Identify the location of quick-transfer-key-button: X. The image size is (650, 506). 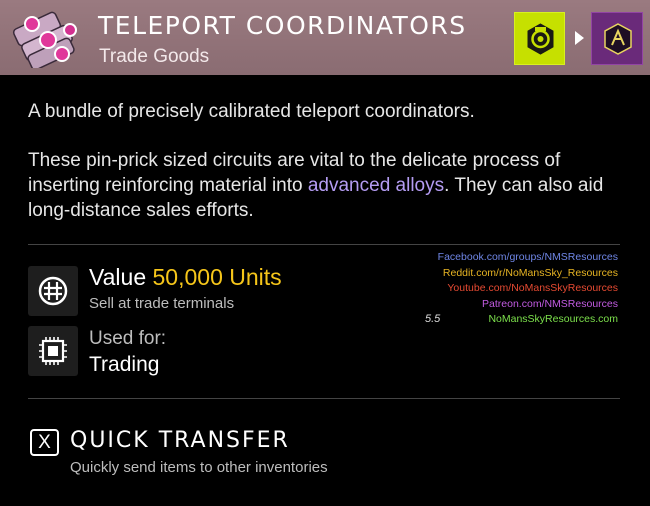
(44, 442).